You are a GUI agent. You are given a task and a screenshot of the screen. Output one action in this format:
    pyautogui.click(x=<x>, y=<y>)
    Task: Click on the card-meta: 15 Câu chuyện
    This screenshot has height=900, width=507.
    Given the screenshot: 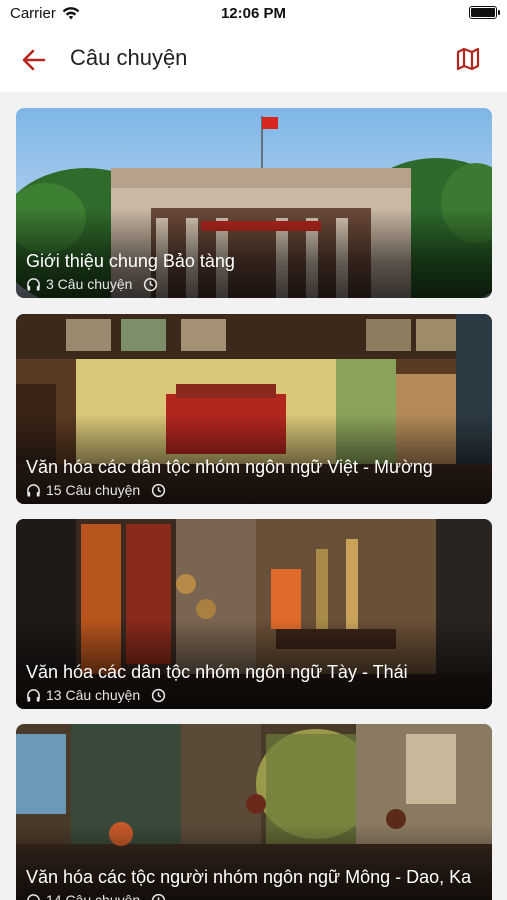 What is the action you would take?
    pyautogui.click(x=96, y=490)
    